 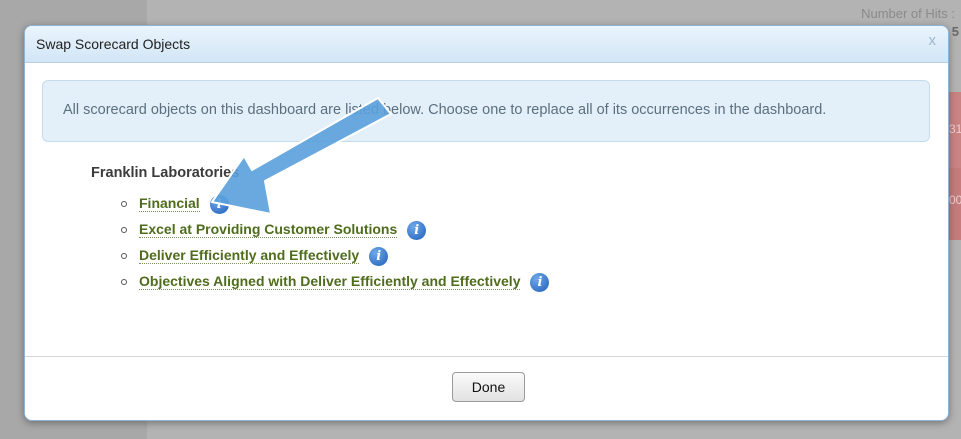 What do you see at coordinates (249, 256) in the screenshot?
I see `scorecard-object-link-deliver-efficiently: Deliver Efficiently and Effectively` at bounding box center [249, 256].